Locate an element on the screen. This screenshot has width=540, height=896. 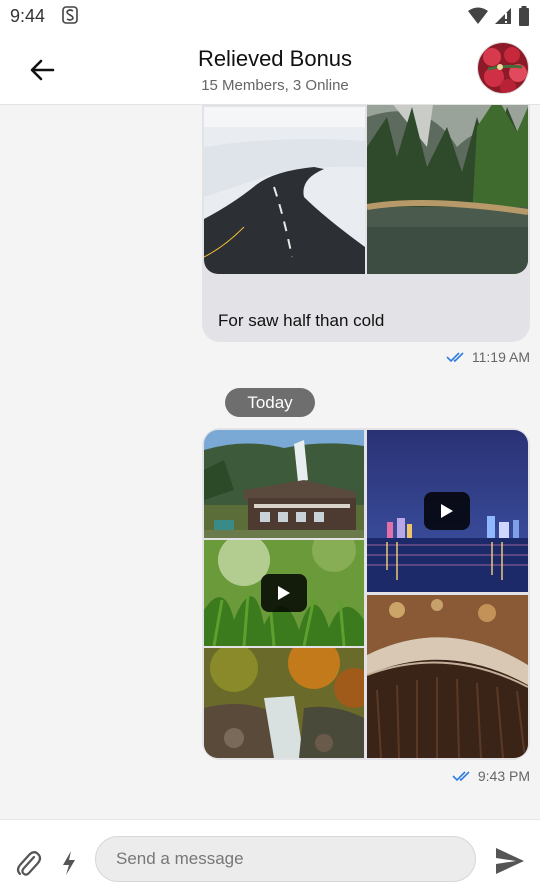
chat-title: Relieved Bonus is located at coordinates (270, 59).